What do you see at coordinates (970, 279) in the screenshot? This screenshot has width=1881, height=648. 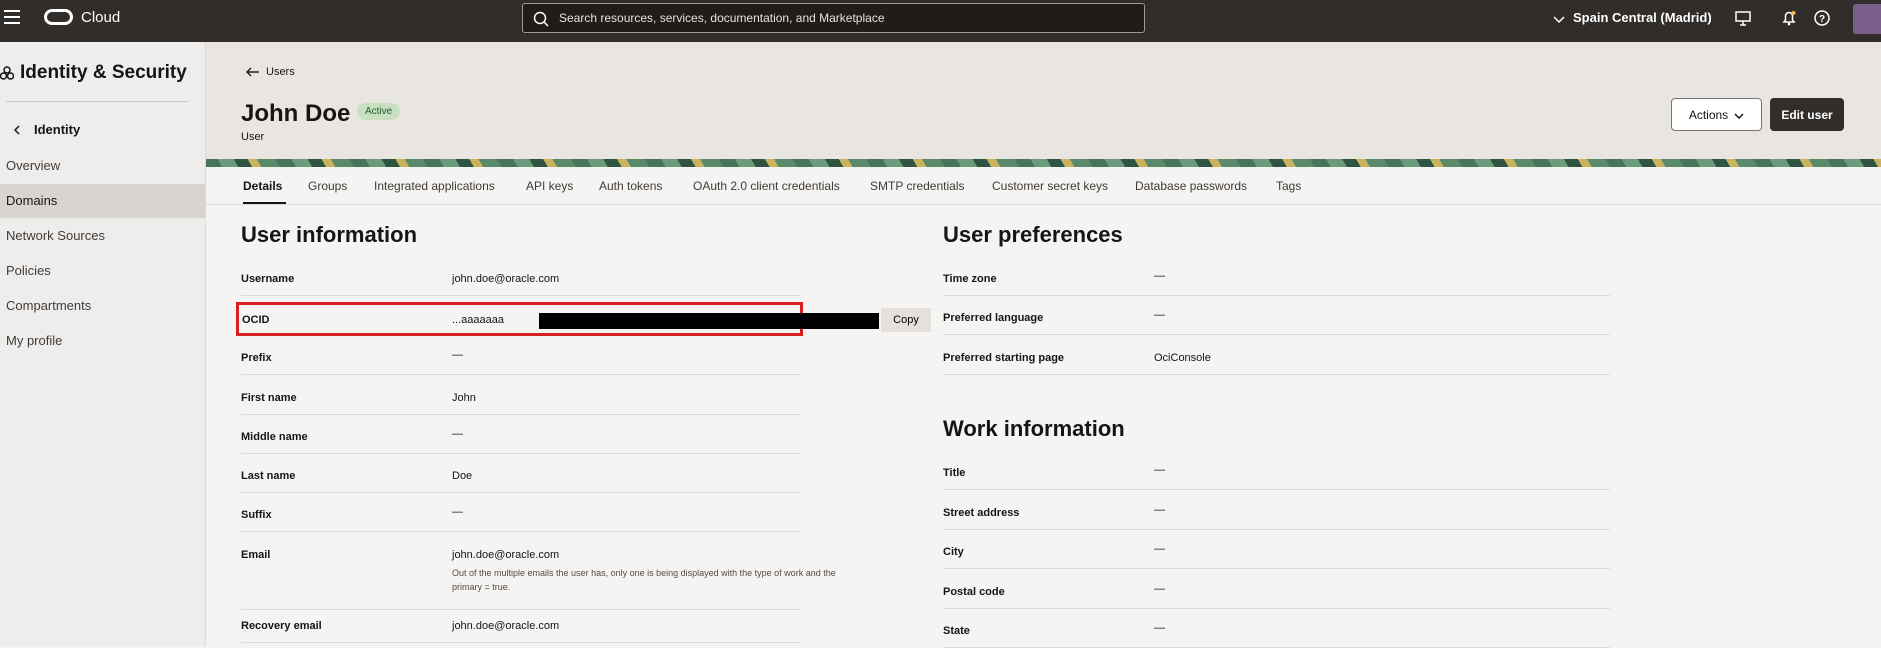 I see `detail-label: Time zone` at bounding box center [970, 279].